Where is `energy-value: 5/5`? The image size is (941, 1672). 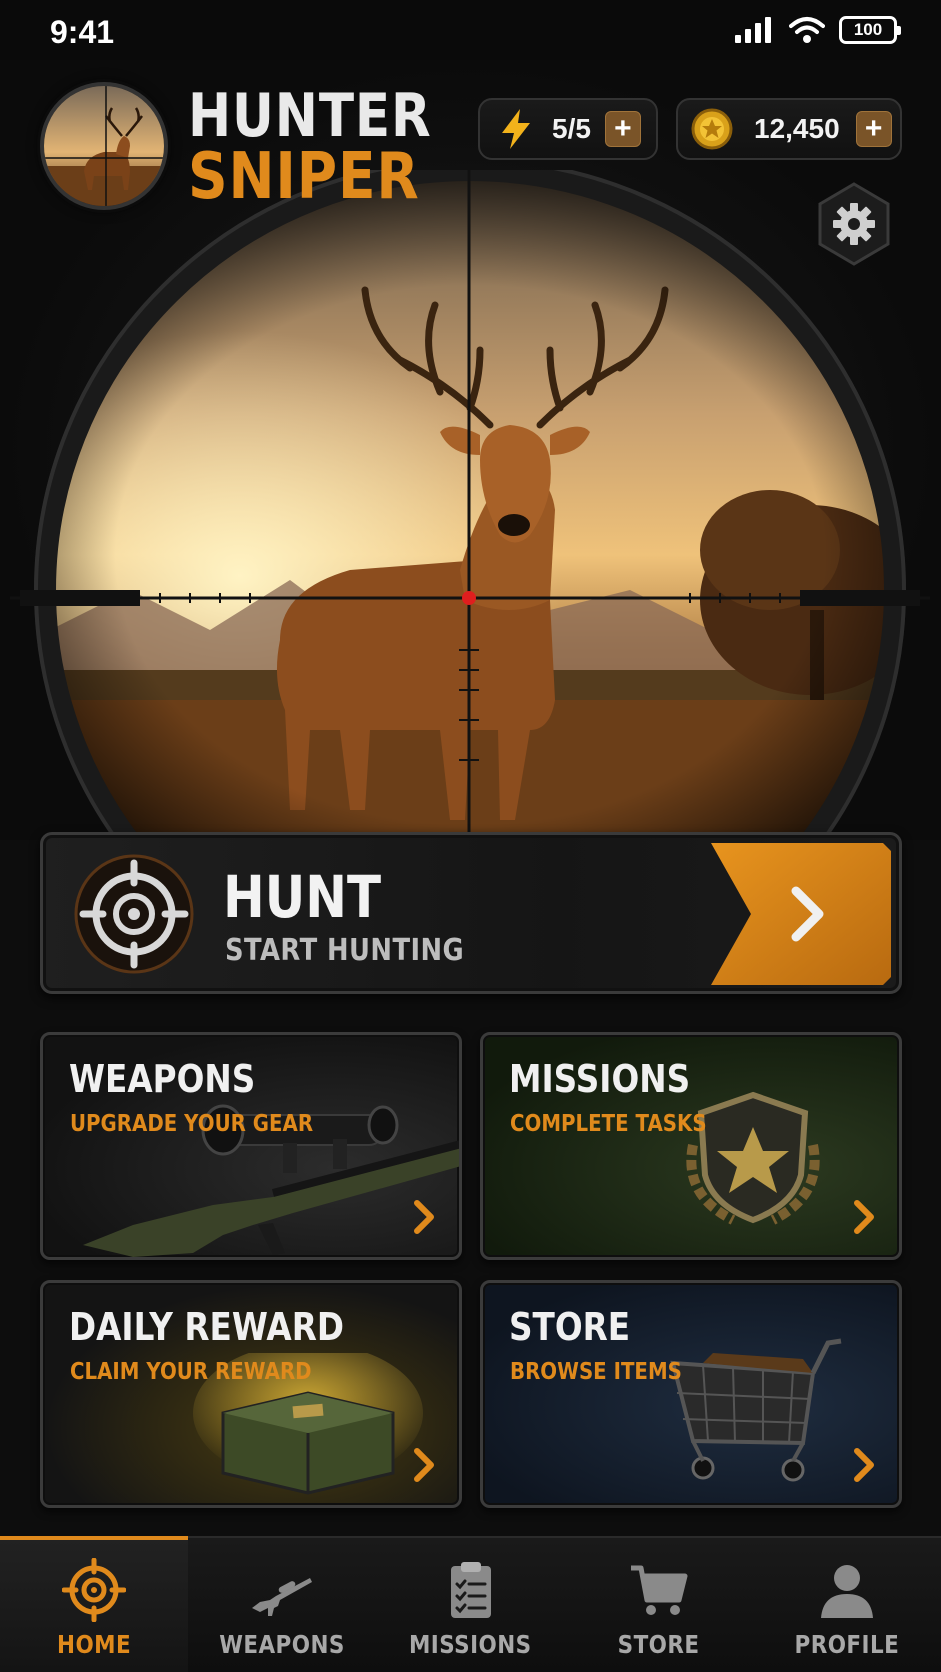
energy-value: 5/5 is located at coordinates (571, 128).